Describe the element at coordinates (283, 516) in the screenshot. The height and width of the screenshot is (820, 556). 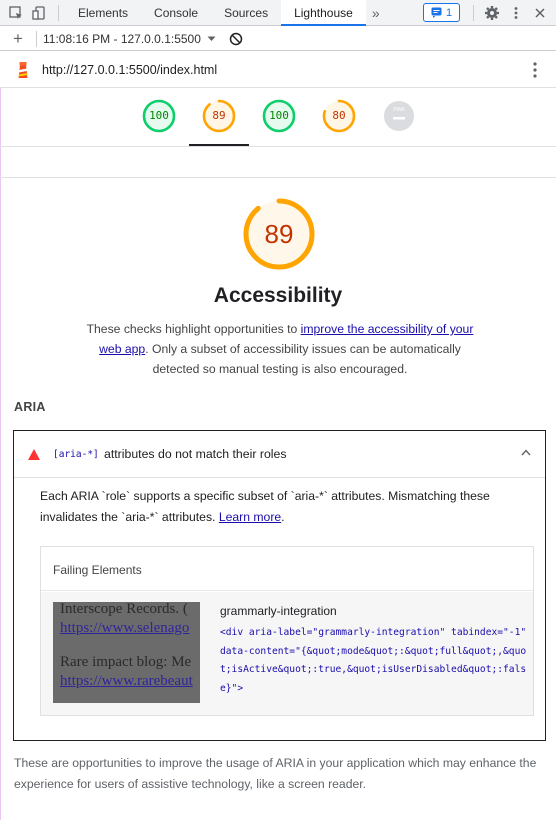
I see `audit-desc-end: .` at that location.